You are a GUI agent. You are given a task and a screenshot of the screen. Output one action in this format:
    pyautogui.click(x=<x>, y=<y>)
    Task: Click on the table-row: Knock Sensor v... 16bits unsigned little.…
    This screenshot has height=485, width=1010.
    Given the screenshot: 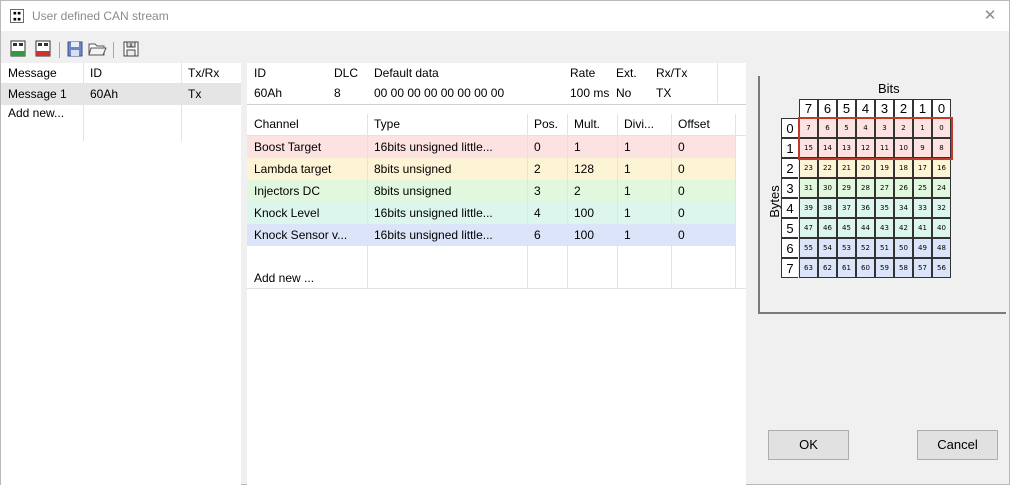 What is the action you would take?
    pyautogui.click(x=491, y=235)
    